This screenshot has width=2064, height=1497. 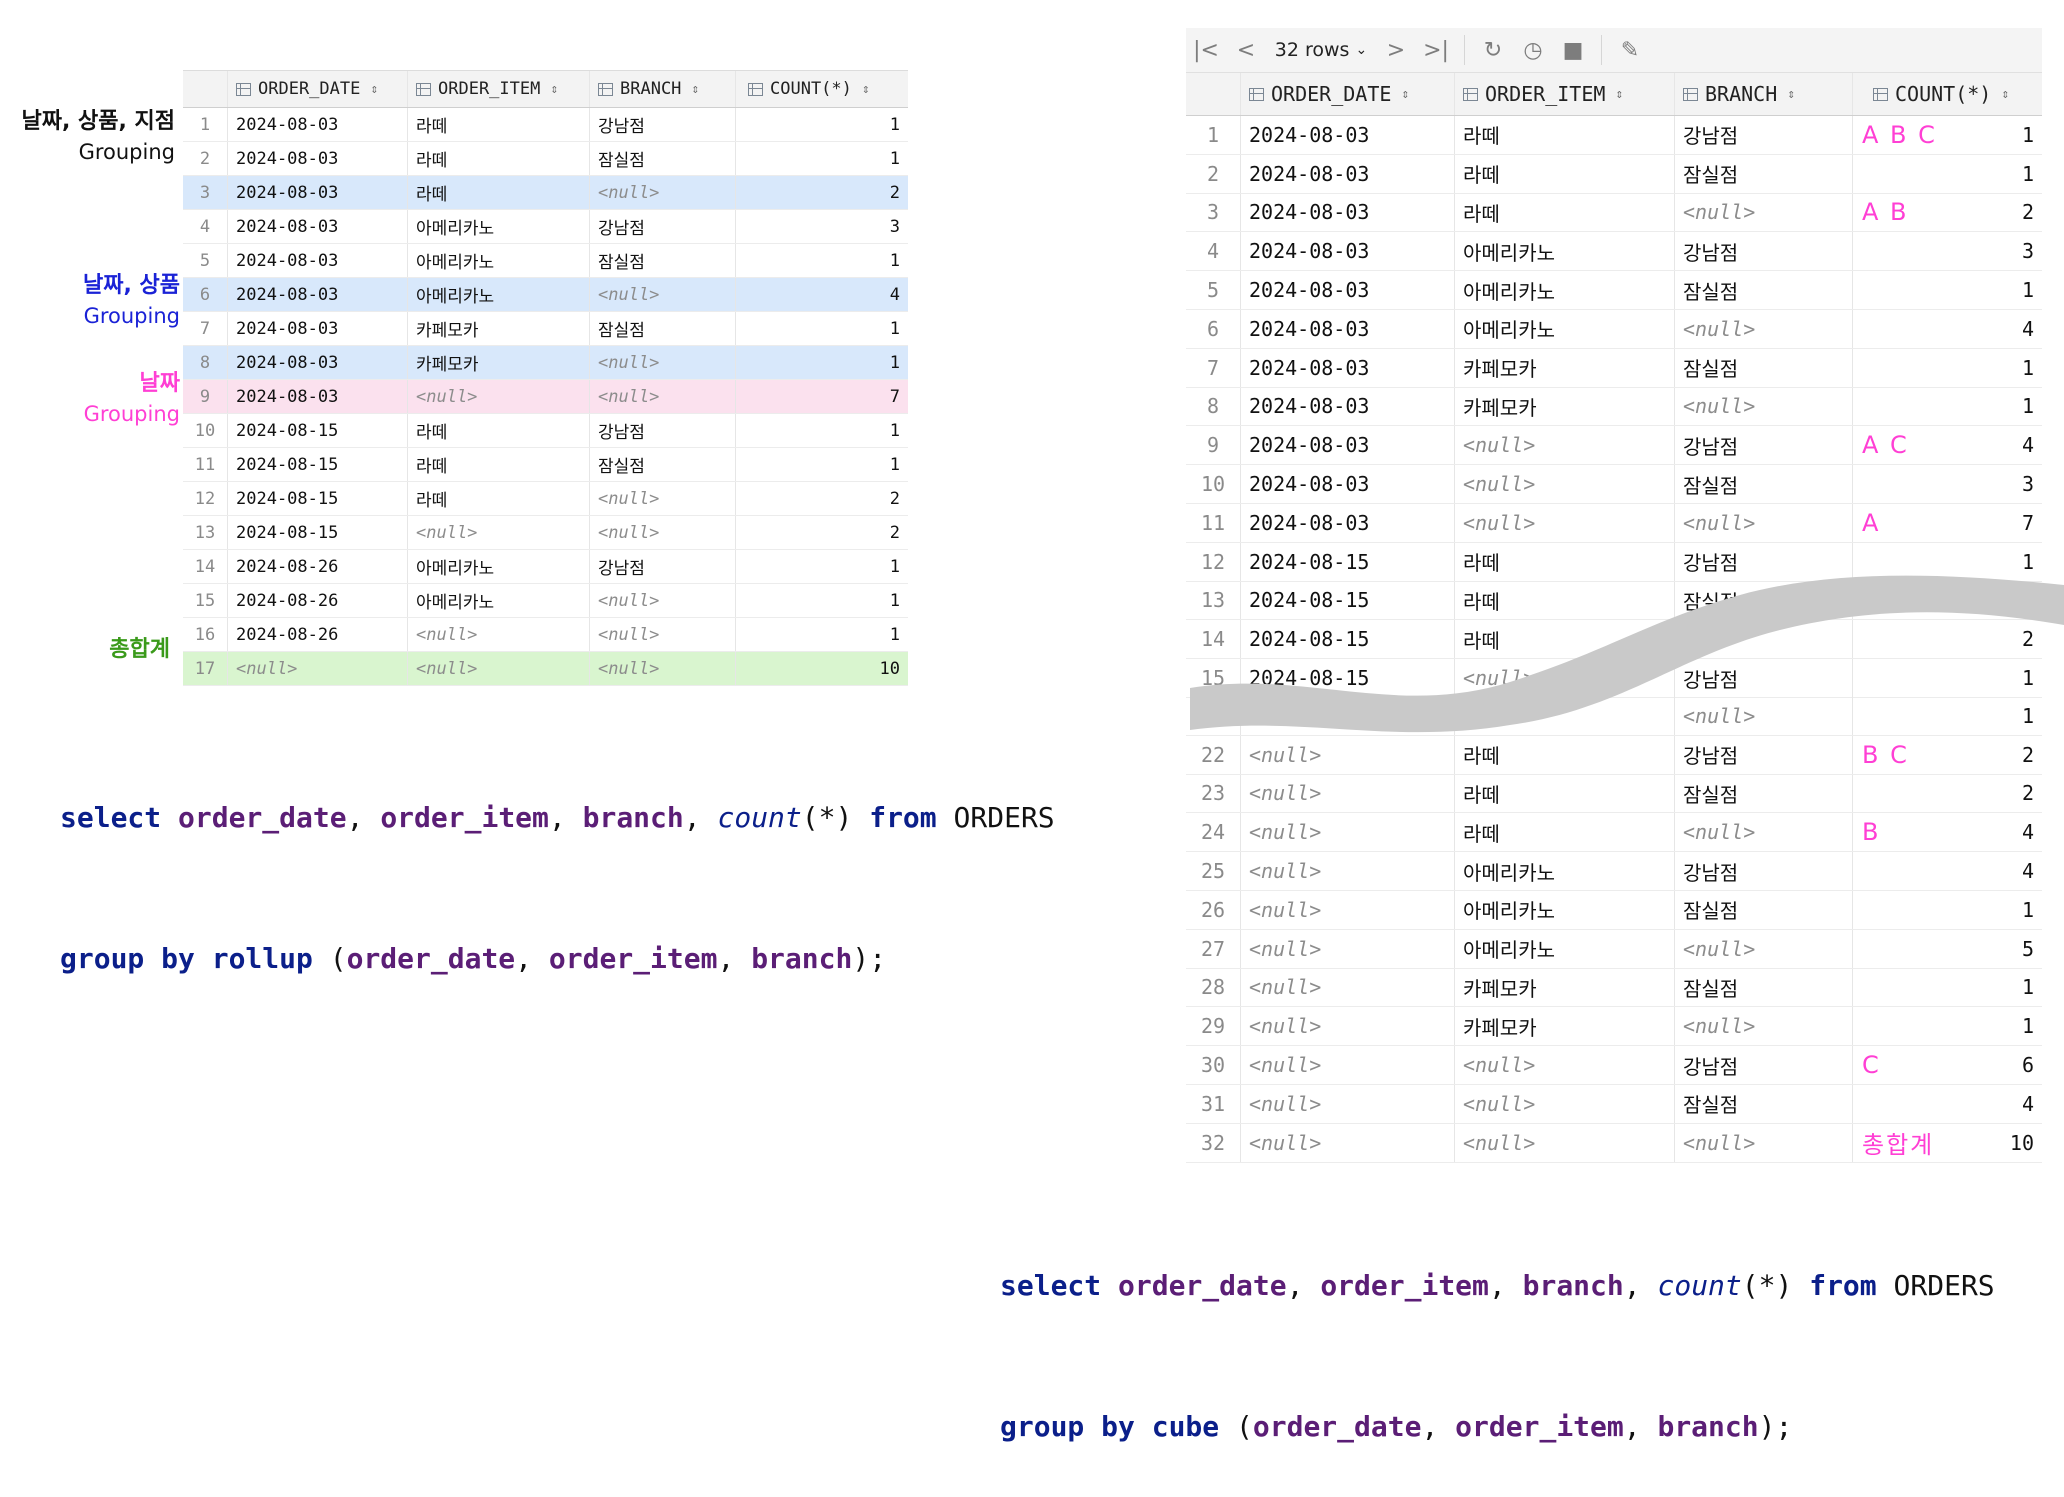 I want to click on table-row: 17 <null> <null> <null> 10, so click(x=545, y=669).